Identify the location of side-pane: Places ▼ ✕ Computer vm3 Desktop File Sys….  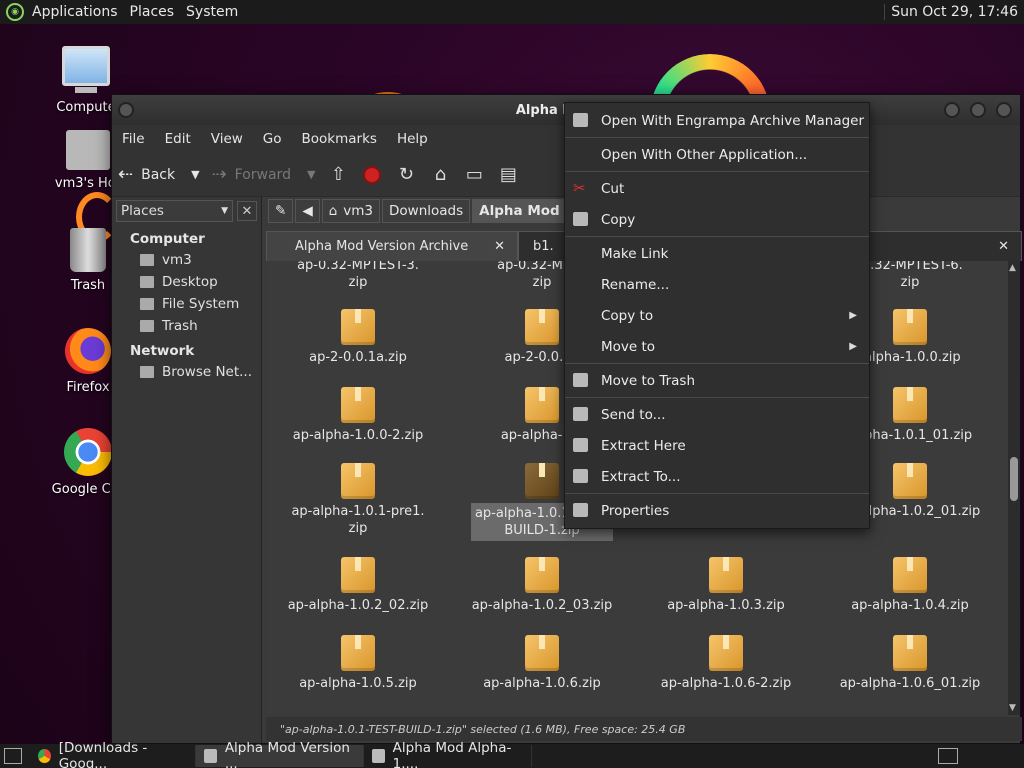
(187, 470).